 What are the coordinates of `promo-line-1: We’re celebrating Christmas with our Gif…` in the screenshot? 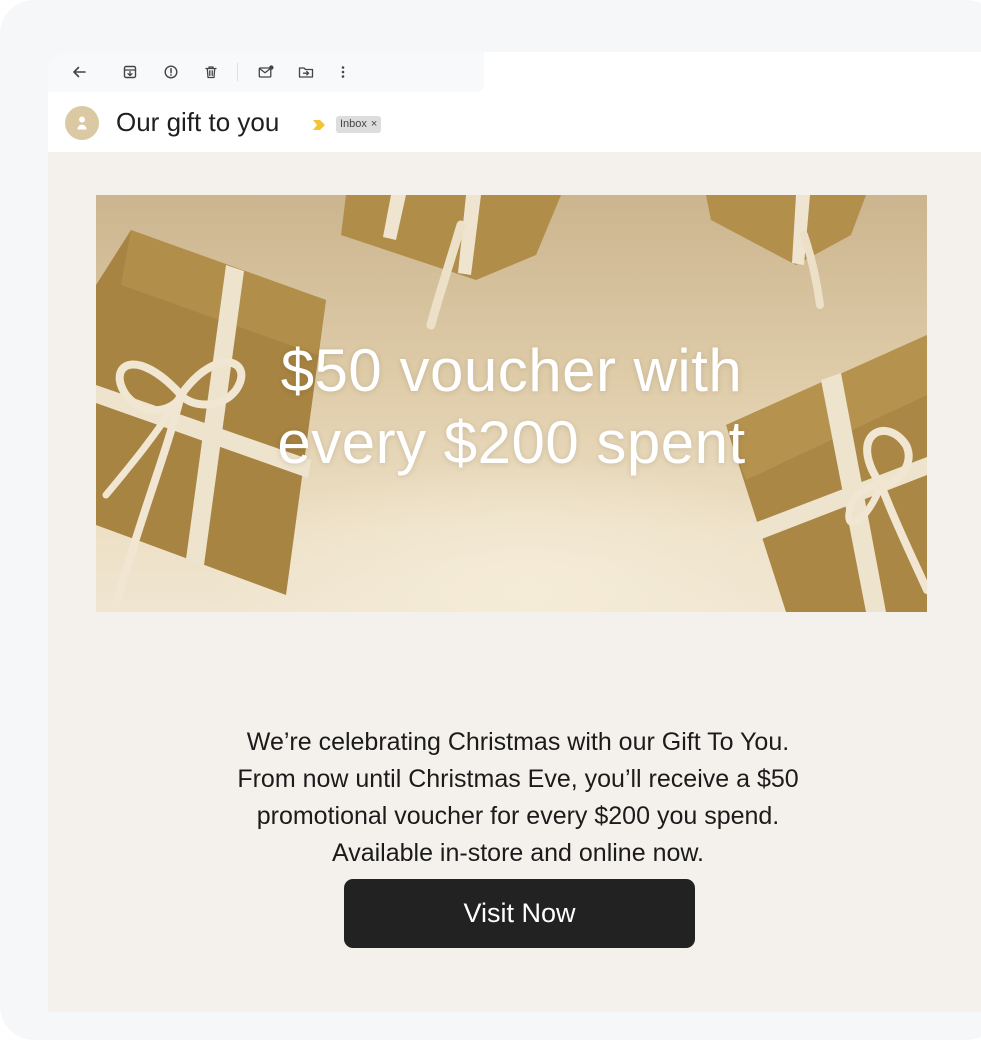 It's located at (518, 742).